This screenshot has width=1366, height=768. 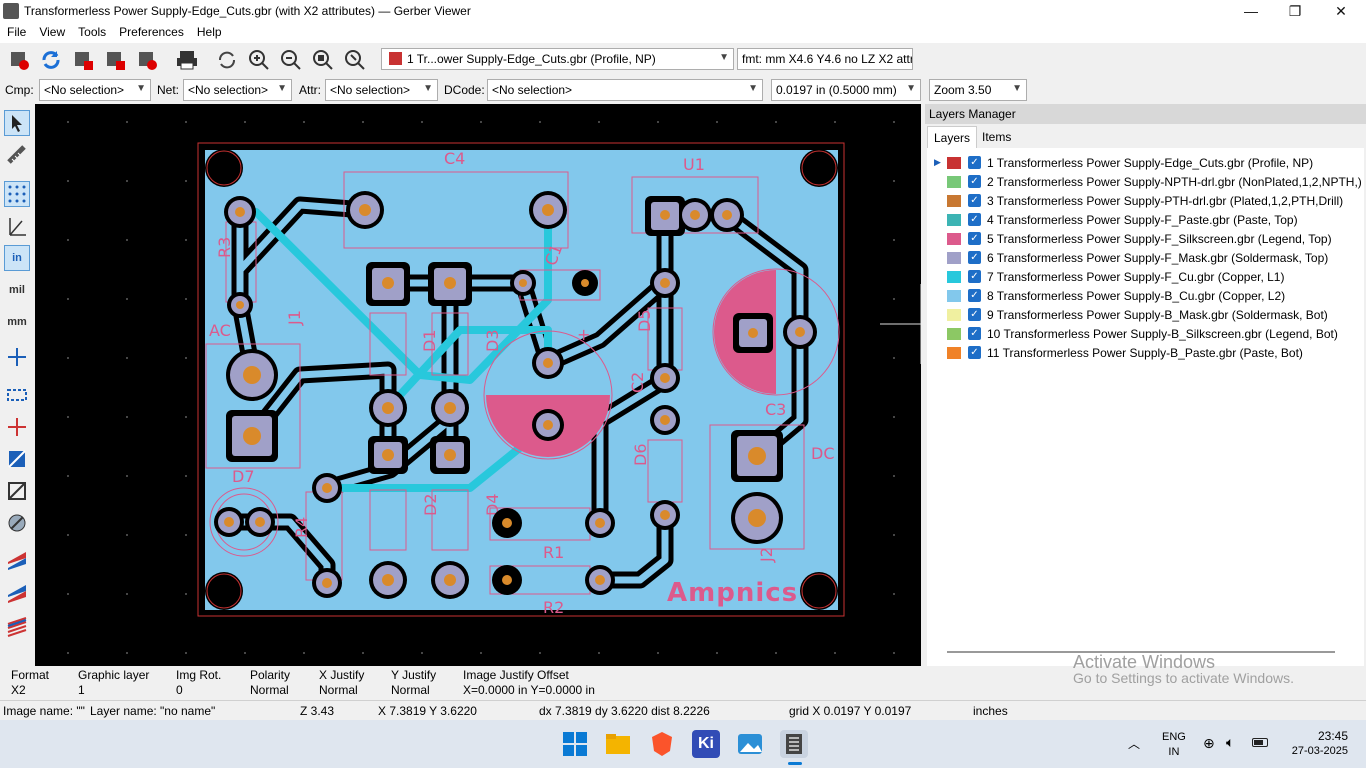 What do you see at coordinates (1295, 11) in the screenshot?
I see `maximize-button: ❐` at bounding box center [1295, 11].